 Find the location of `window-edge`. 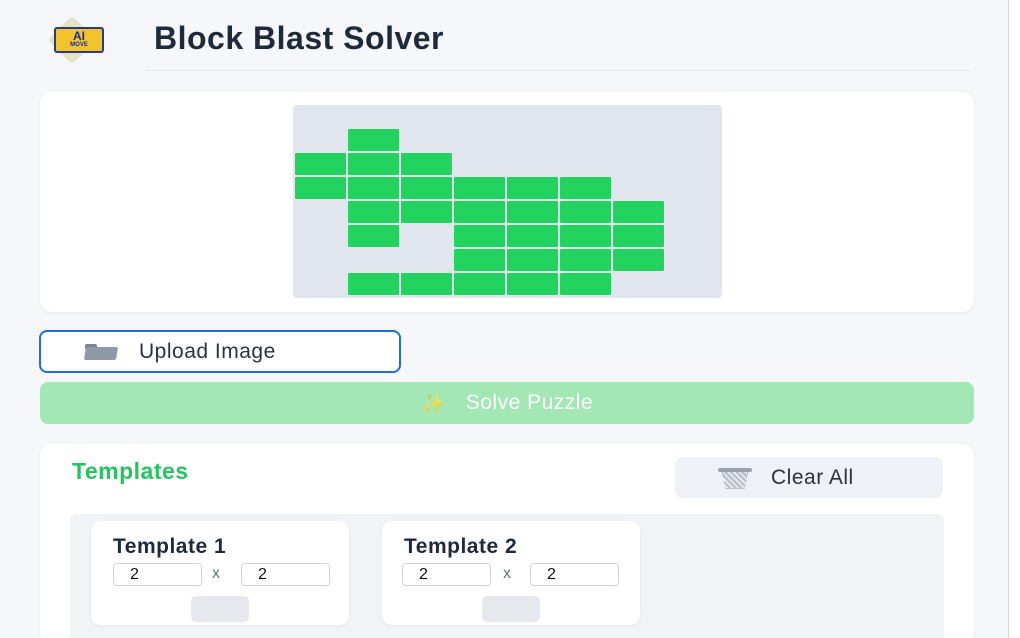

window-edge is located at coordinates (1014, 319).